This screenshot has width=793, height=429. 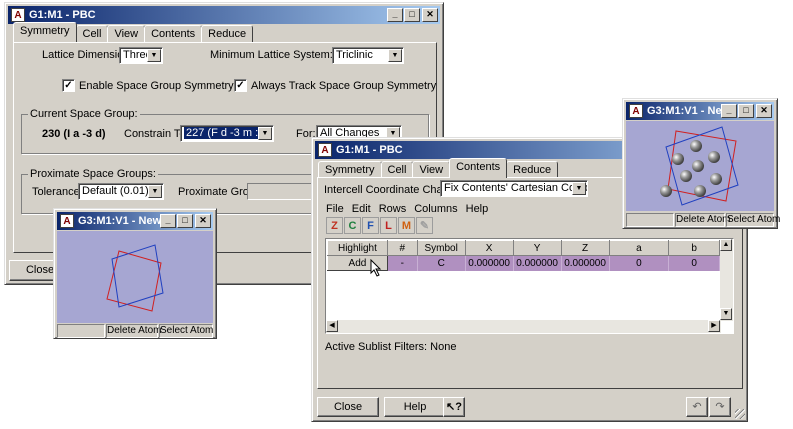 I want to click on cell-z: 0.000000, so click(x=585, y=263).